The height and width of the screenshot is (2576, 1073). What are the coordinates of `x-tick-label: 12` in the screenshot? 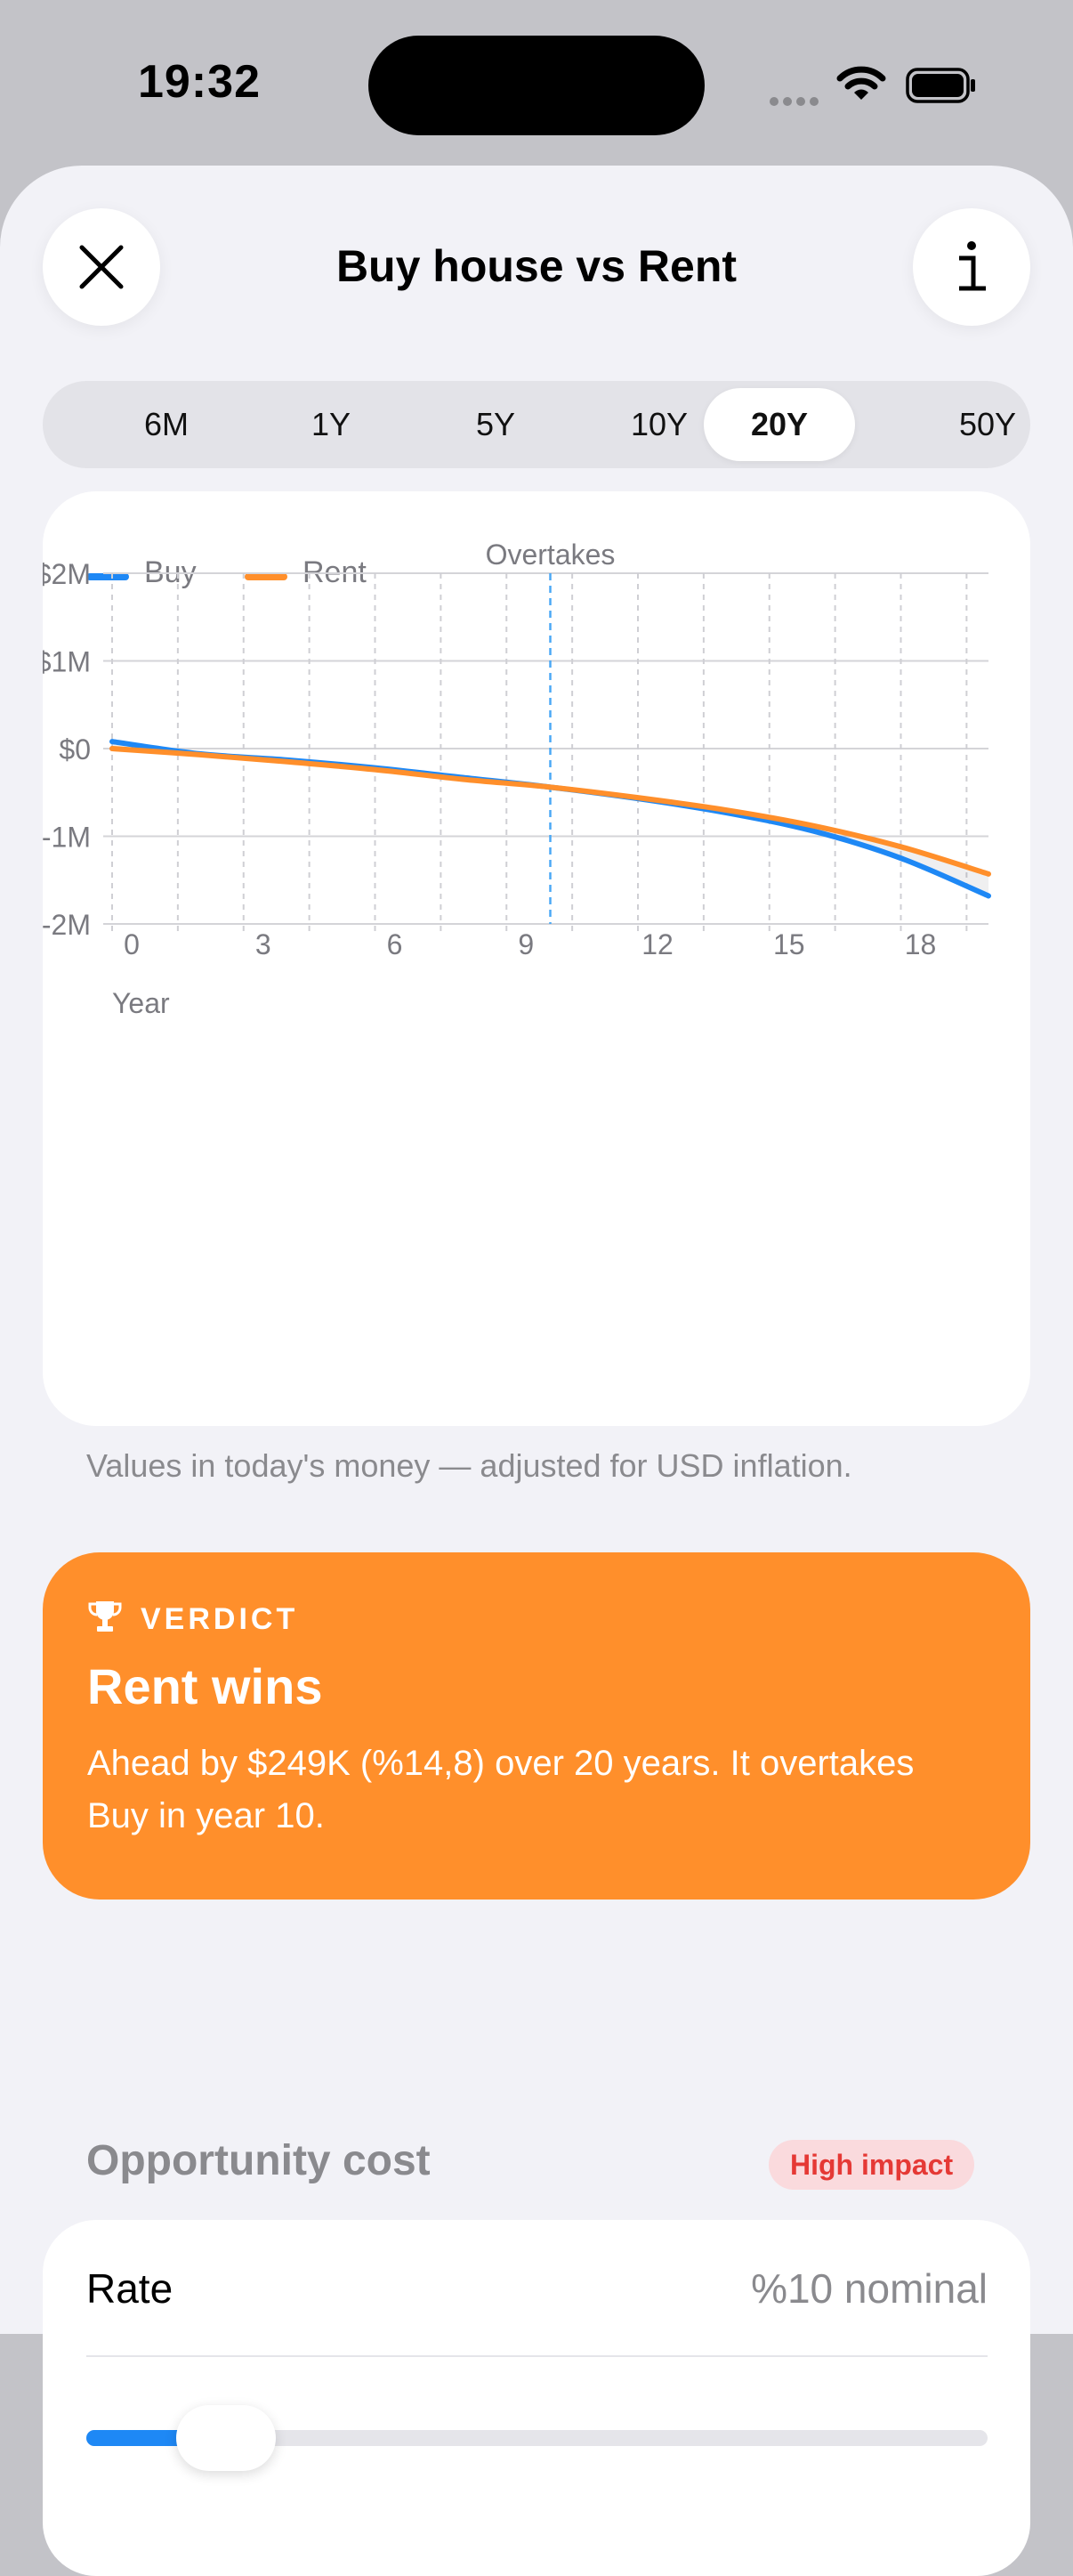 It's located at (657, 944).